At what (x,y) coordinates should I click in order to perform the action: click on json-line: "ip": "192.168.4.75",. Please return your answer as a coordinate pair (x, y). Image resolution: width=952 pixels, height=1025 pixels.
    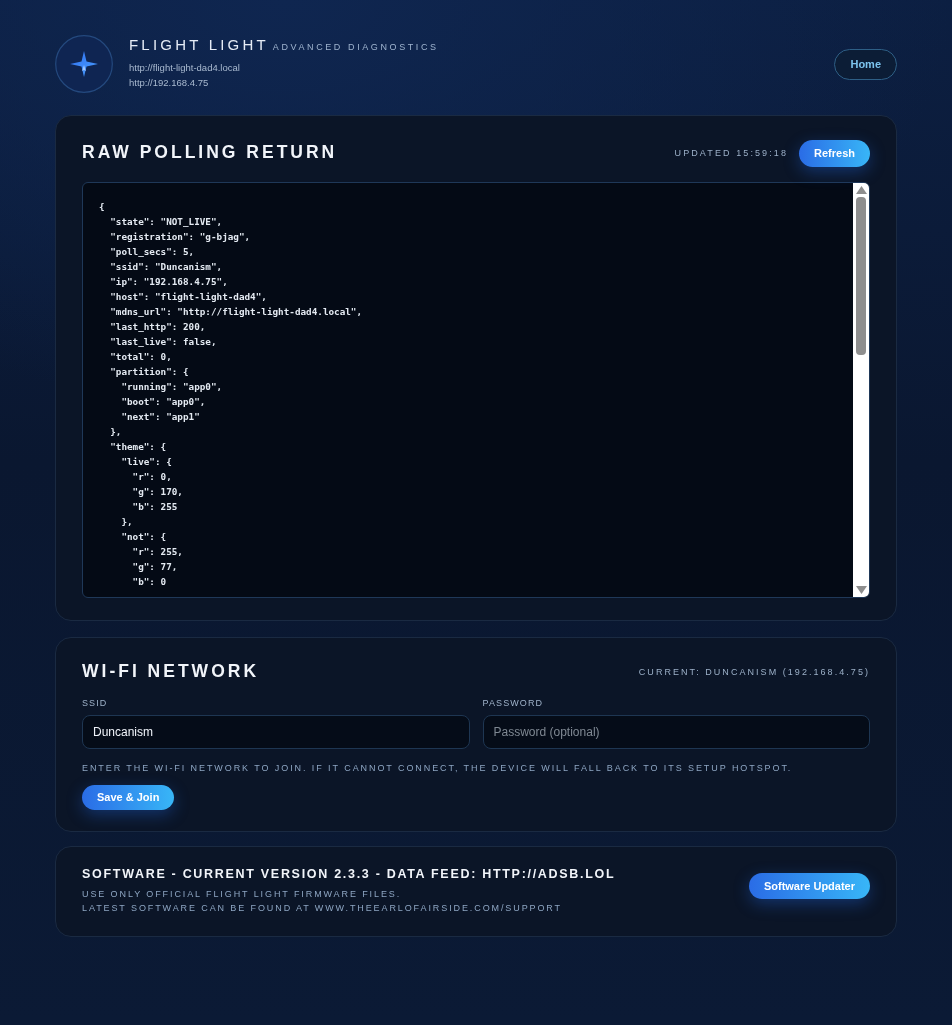
    Looking at the image, I should click on (168, 282).